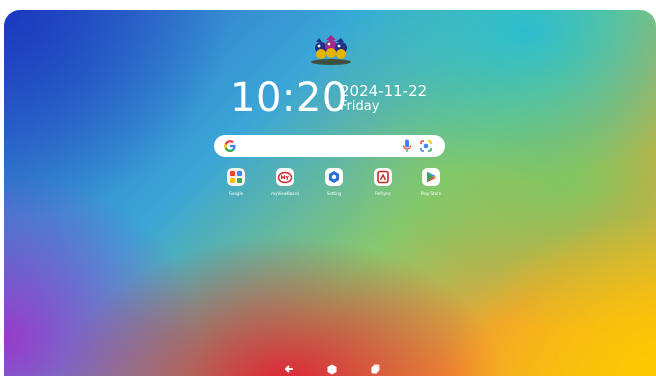 The image size is (656, 376). What do you see at coordinates (376, 369) in the screenshot?
I see `recents-icon` at bounding box center [376, 369].